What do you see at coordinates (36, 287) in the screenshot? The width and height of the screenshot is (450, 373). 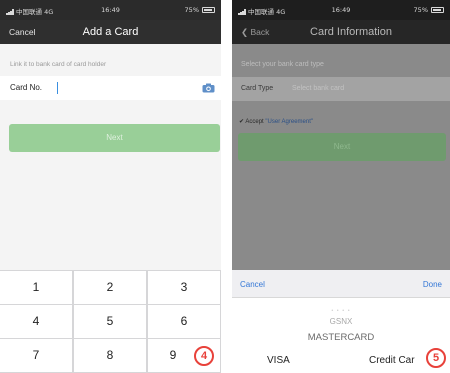 I see `key-1: 1` at bounding box center [36, 287].